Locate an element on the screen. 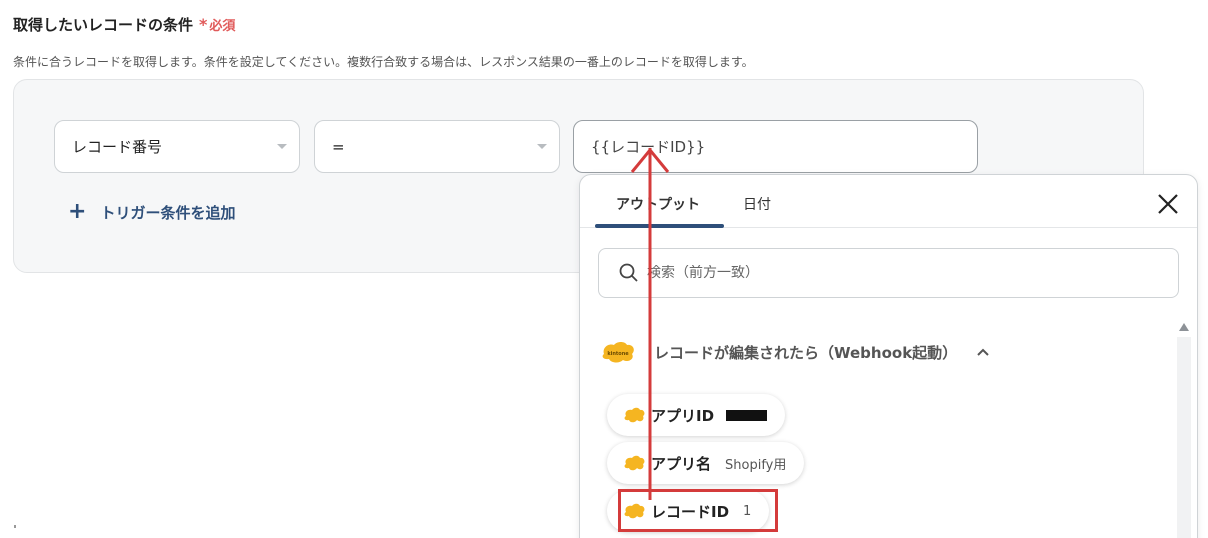 The height and width of the screenshot is (538, 1208). output-item-name: アプリID is located at coordinates (683, 415).